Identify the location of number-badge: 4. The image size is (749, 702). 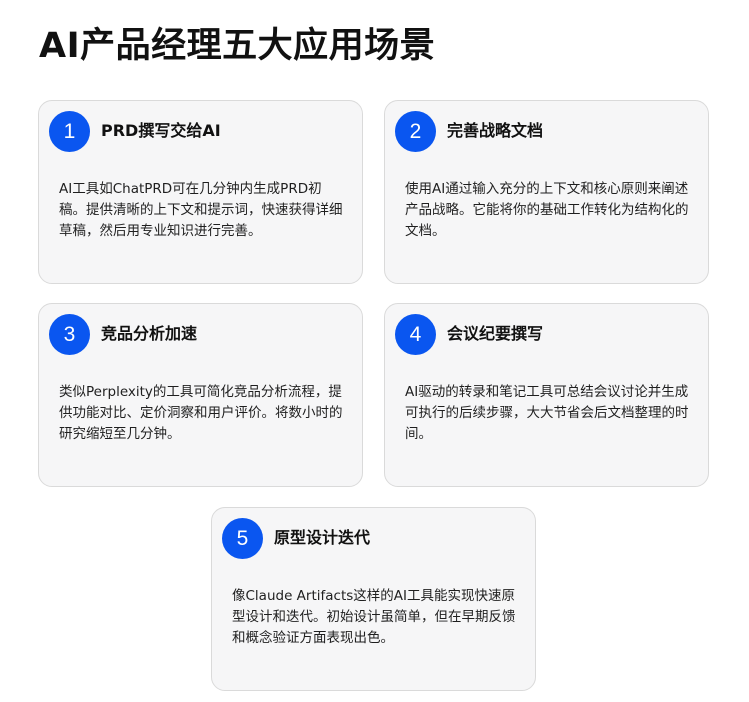
(415, 334).